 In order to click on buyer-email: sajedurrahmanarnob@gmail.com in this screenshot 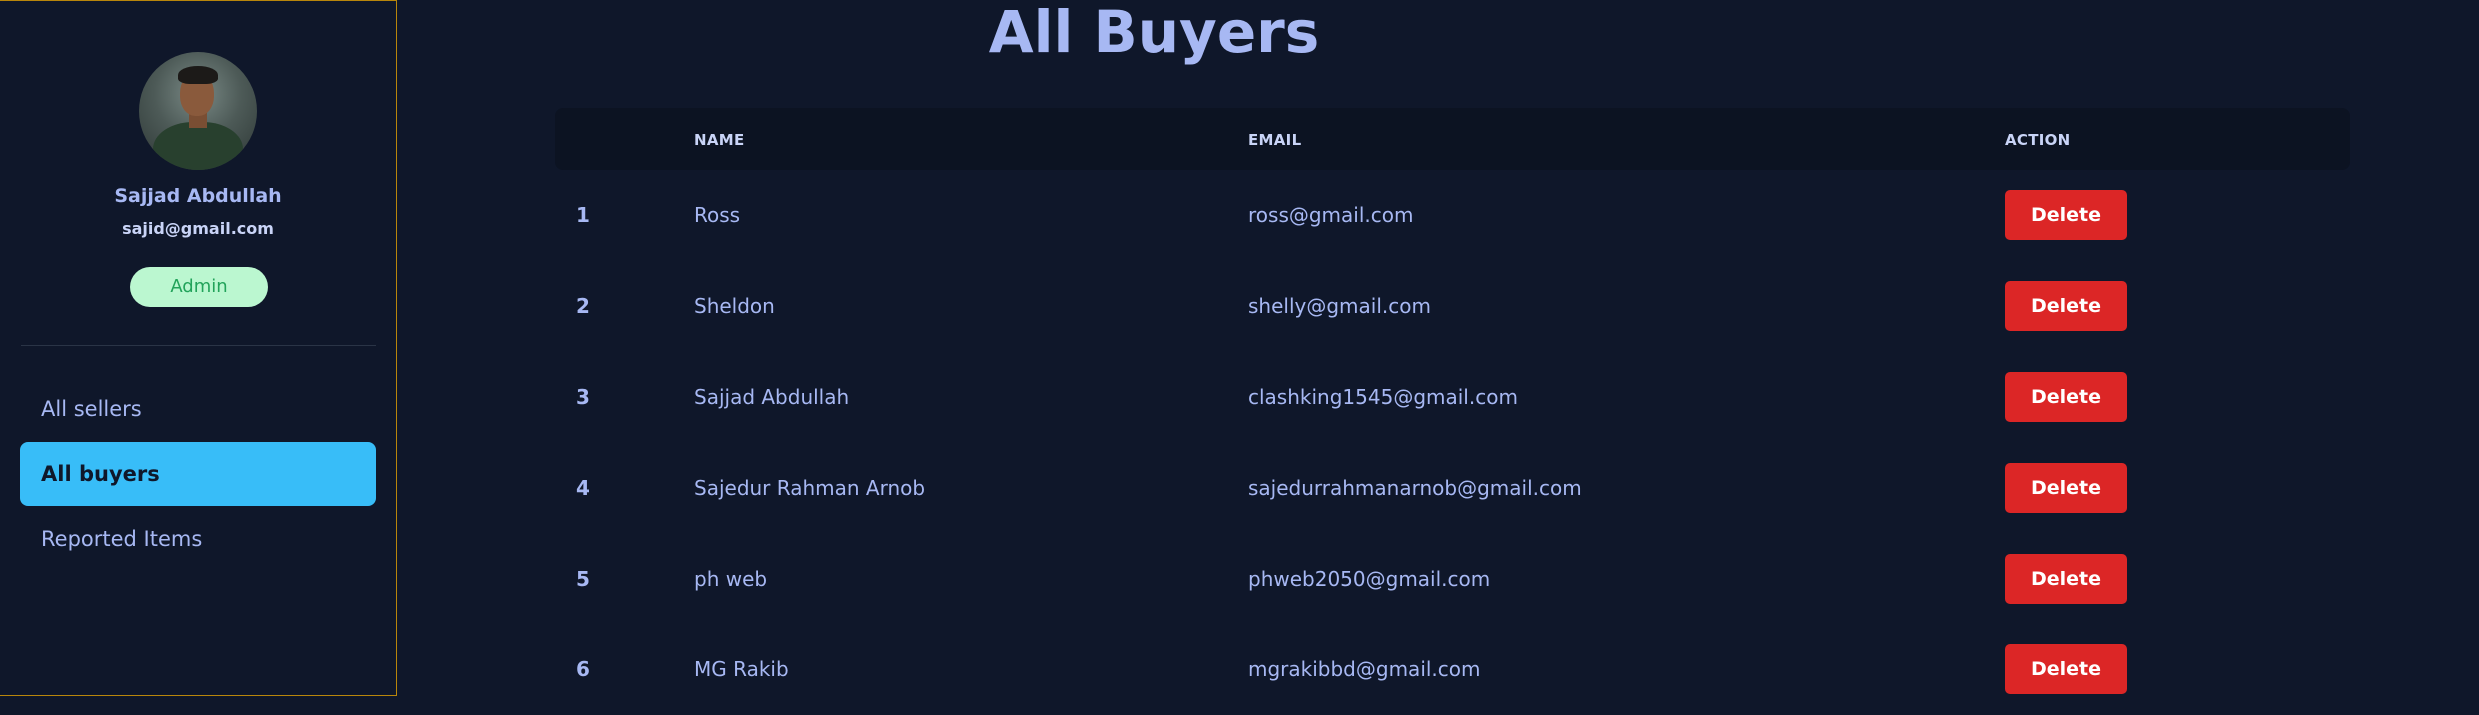, I will do `click(1415, 488)`.